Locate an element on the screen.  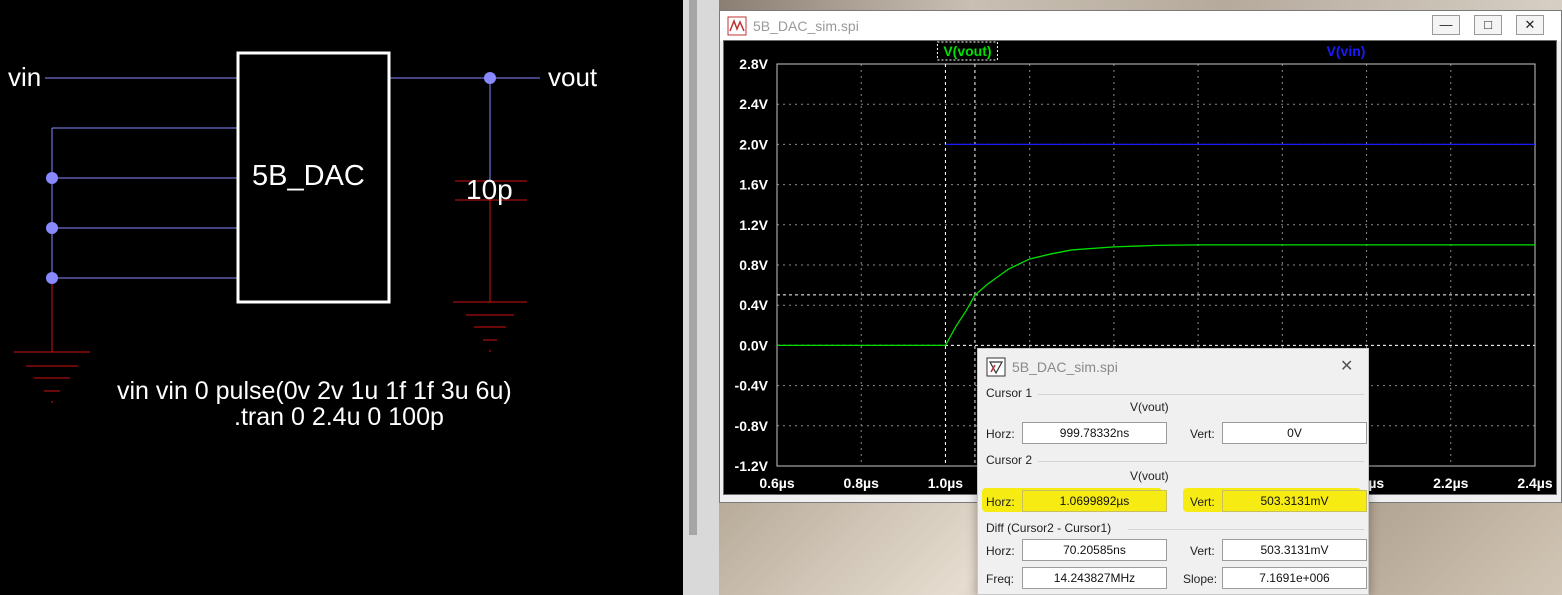
cursor1-vert-field: 0V is located at coordinates (1294, 433).